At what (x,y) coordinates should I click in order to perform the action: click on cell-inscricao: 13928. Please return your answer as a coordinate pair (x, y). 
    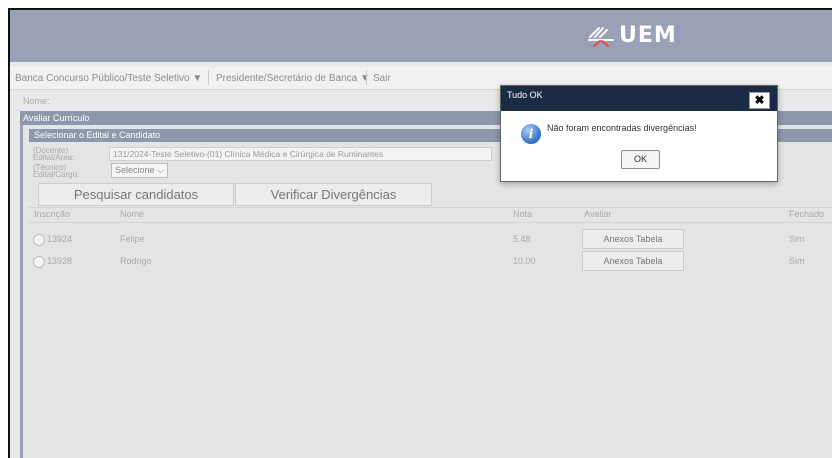
    Looking at the image, I should click on (60, 261).